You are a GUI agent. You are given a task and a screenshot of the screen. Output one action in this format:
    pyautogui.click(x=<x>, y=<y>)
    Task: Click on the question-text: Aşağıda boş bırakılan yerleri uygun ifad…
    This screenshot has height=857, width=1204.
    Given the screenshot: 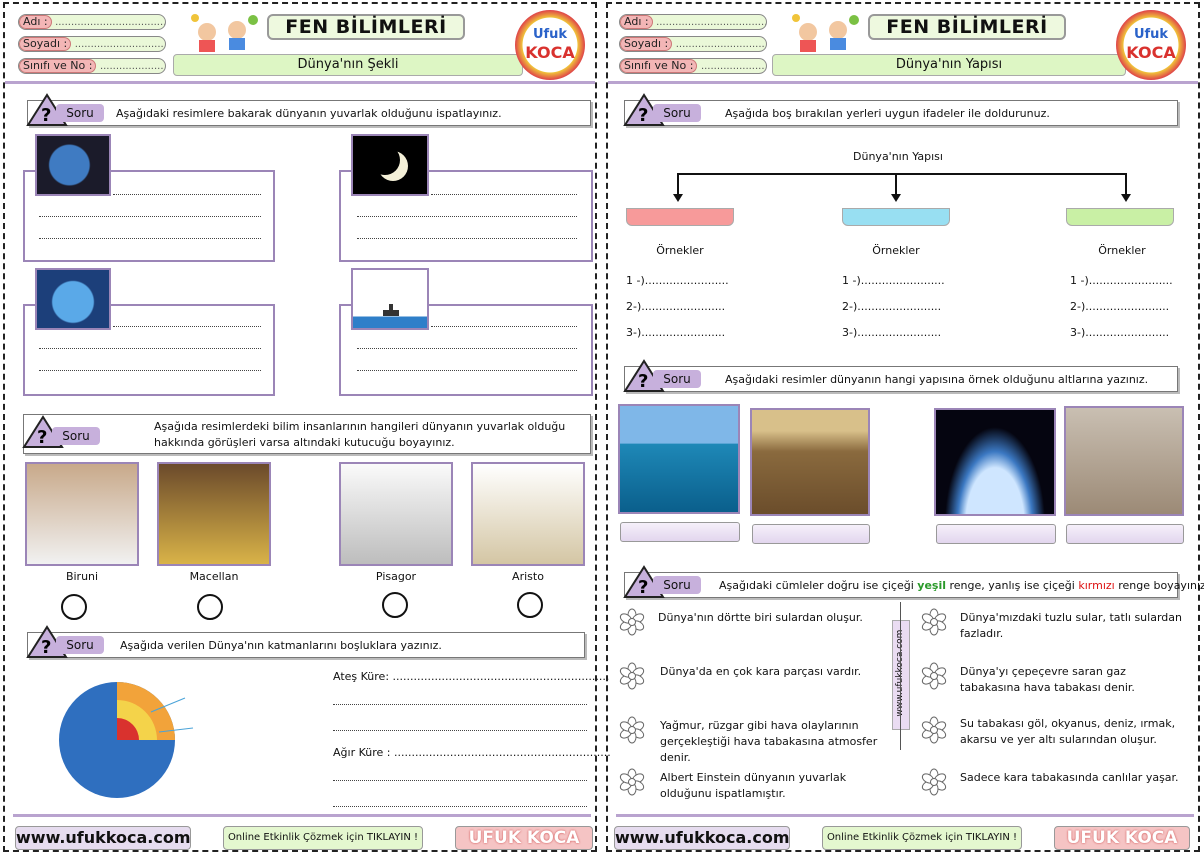 What is the action you would take?
    pyautogui.click(x=887, y=113)
    